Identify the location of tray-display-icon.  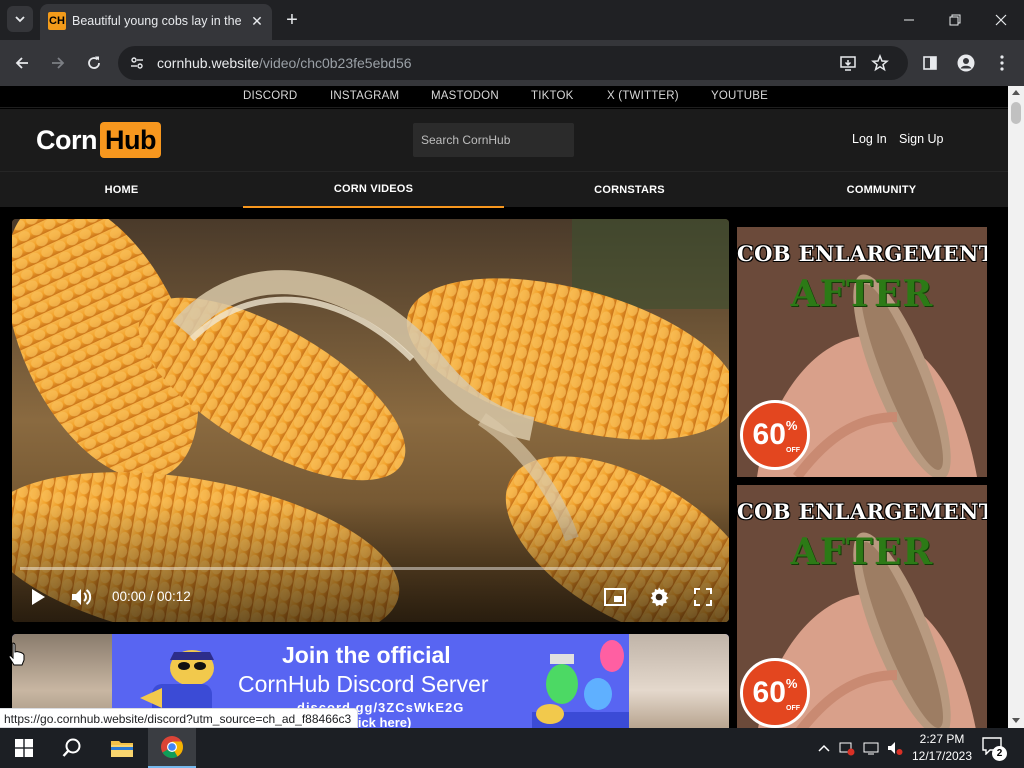
(871, 748).